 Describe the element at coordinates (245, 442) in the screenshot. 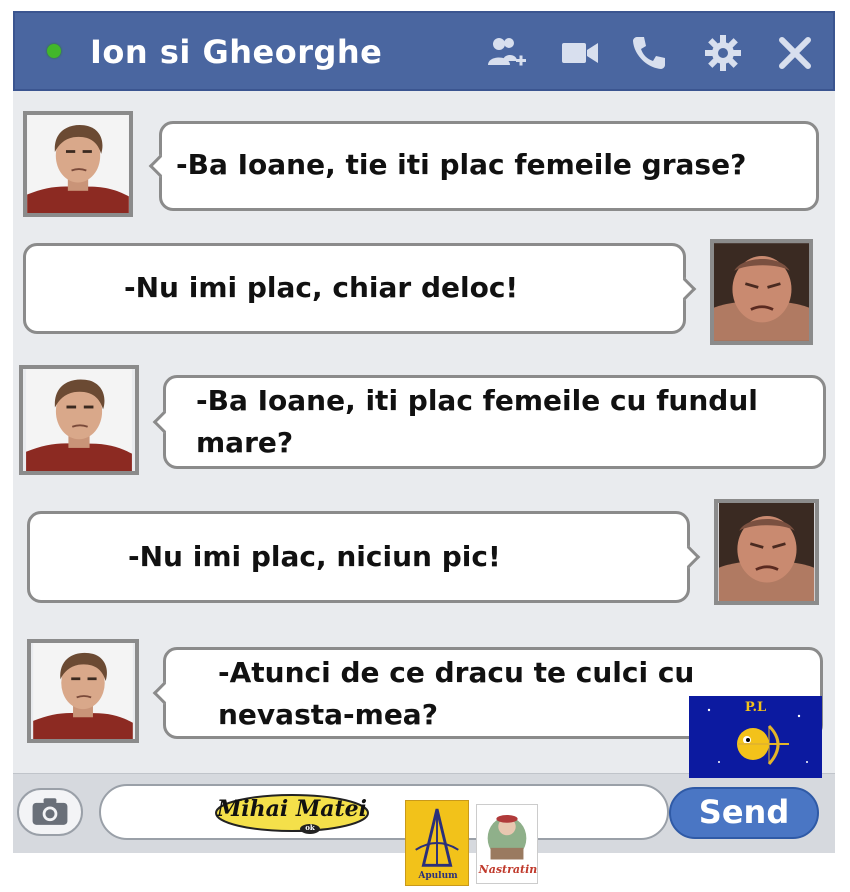

I see `message-text: mare?` at that location.